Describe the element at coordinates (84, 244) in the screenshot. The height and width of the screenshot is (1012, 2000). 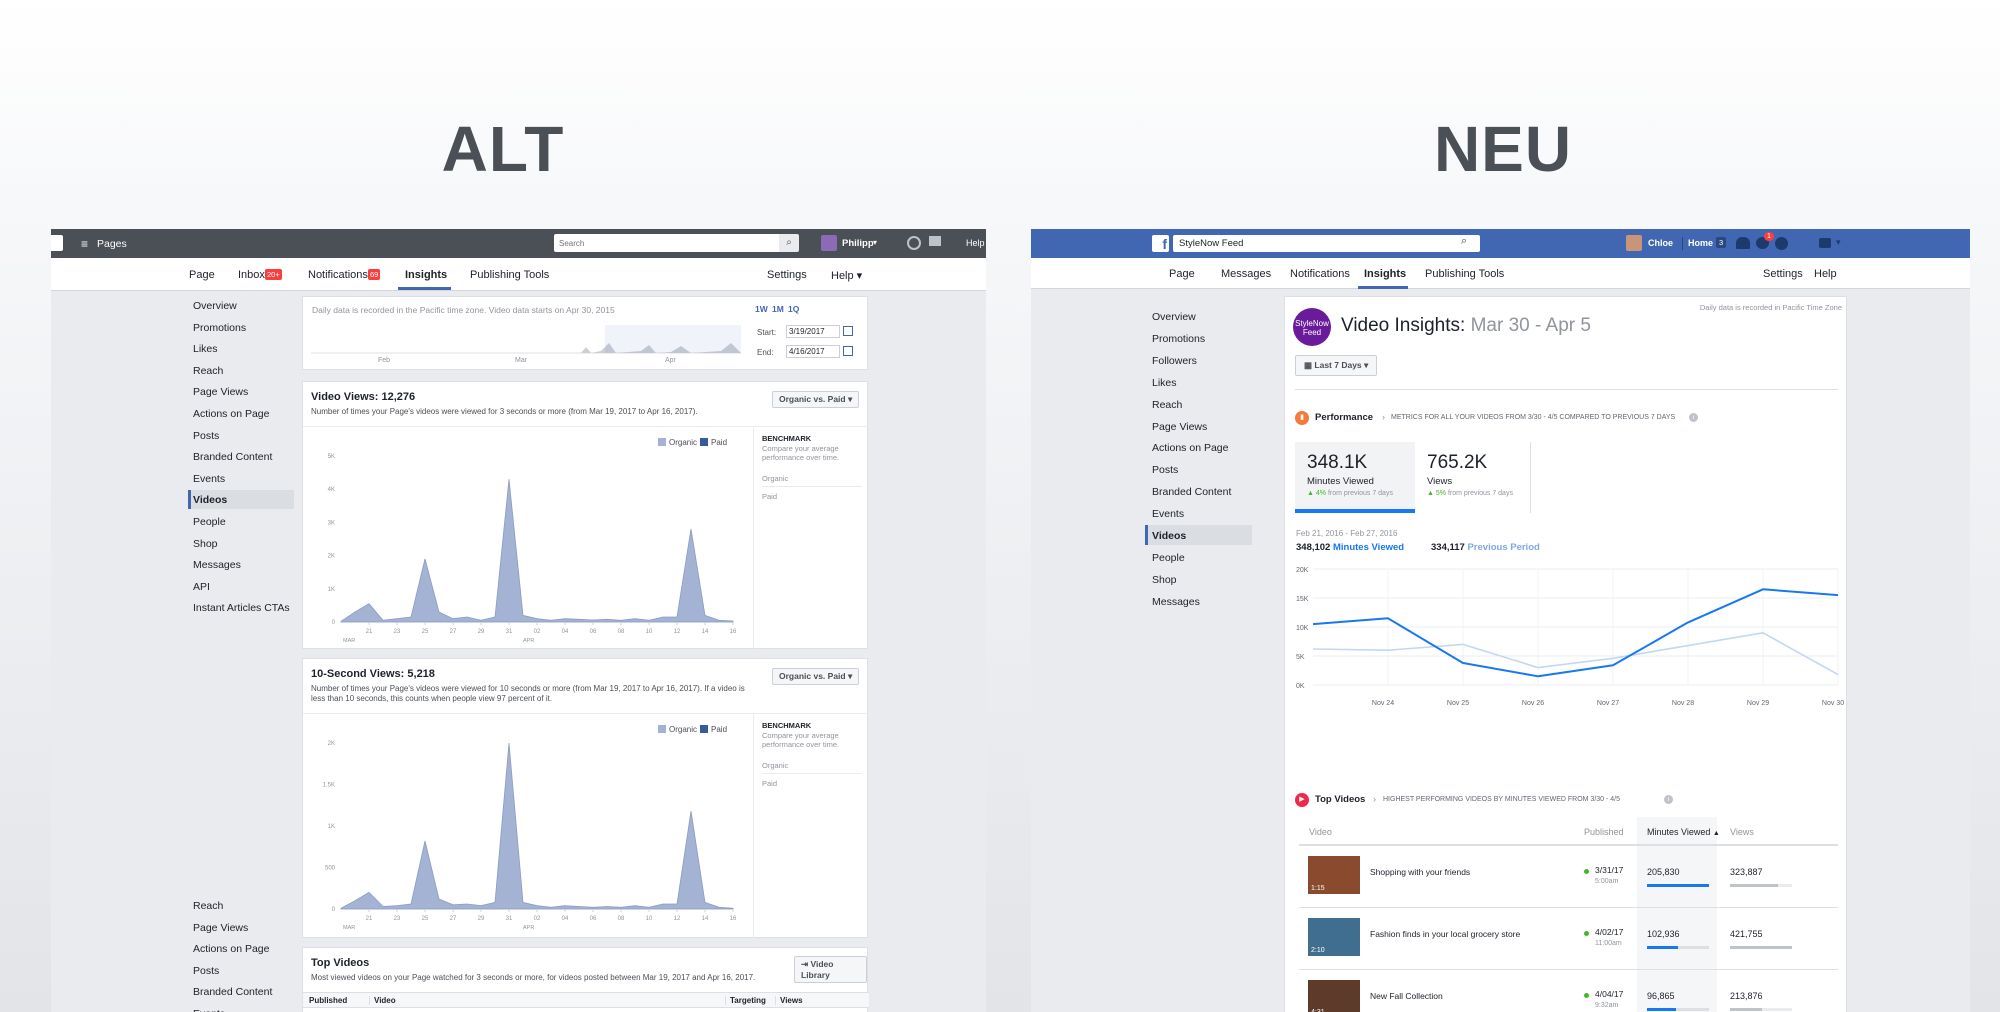
I see `menu-icon: ≡` at that location.